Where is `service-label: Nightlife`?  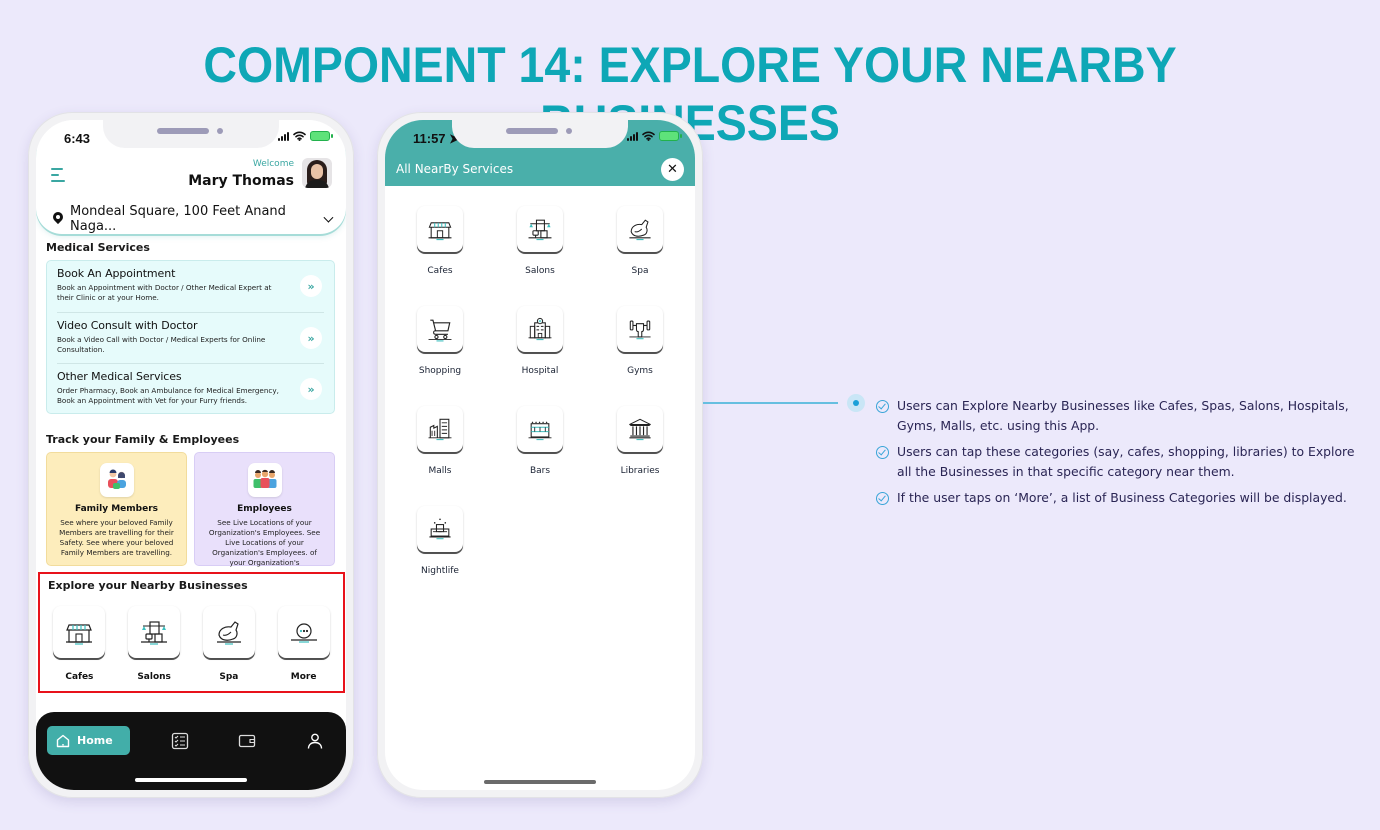
service-label: Nightlife is located at coordinates (440, 571).